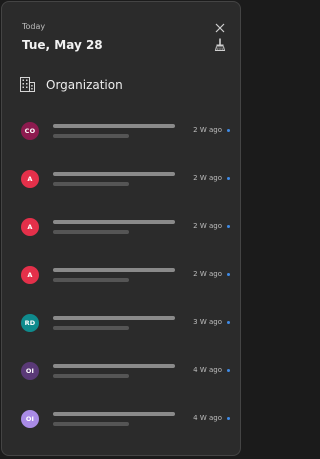 This screenshot has height=459, width=320. Describe the element at coordinates (30, 131) in the screenshot. I see `avatar: CO` at that location.